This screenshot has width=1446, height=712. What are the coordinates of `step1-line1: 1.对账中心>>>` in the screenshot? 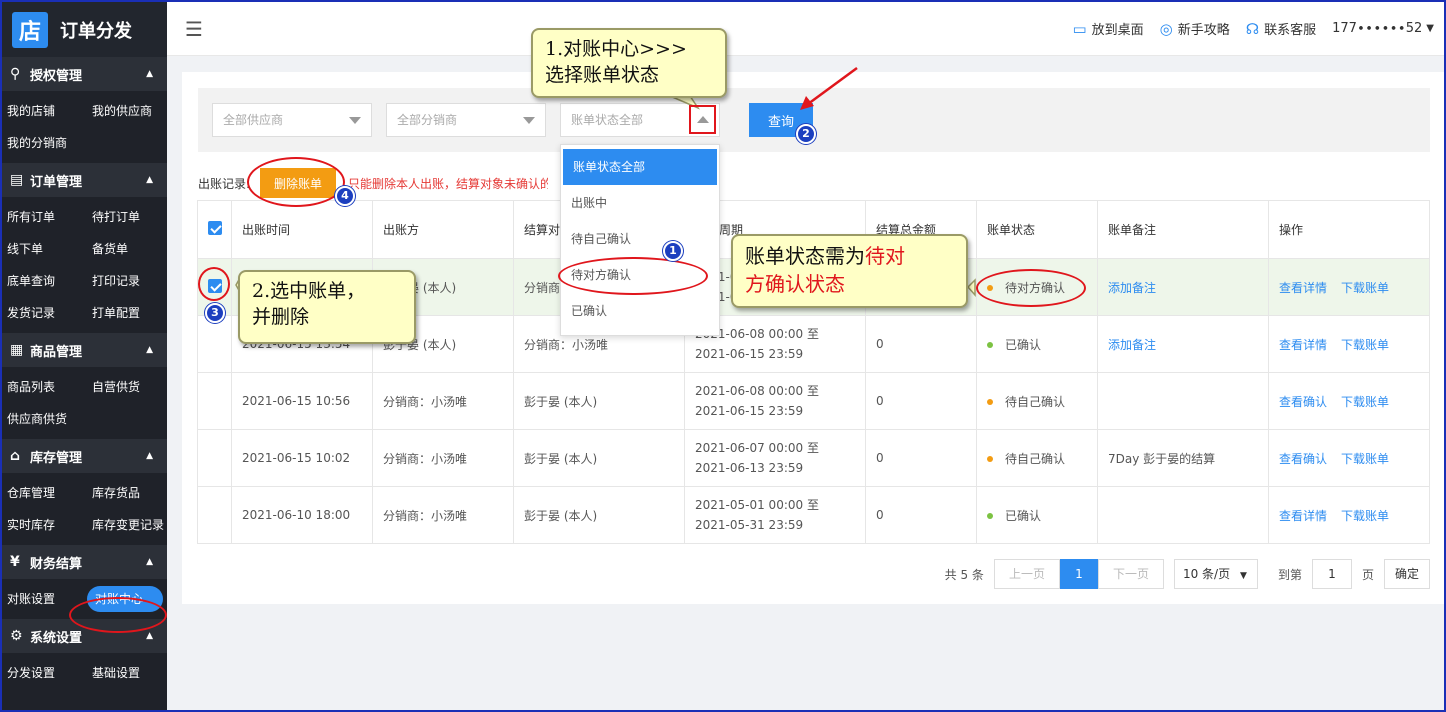 It's located at (616, 49).